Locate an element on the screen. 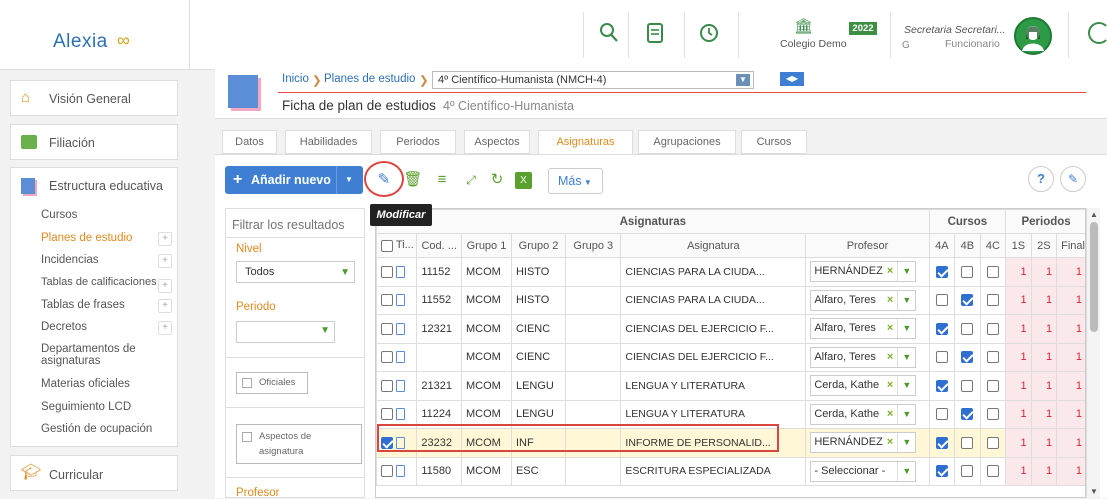 The height and width of the screenshot is (499, 1107). excel-icon: X is located at coordinates (523, 180).